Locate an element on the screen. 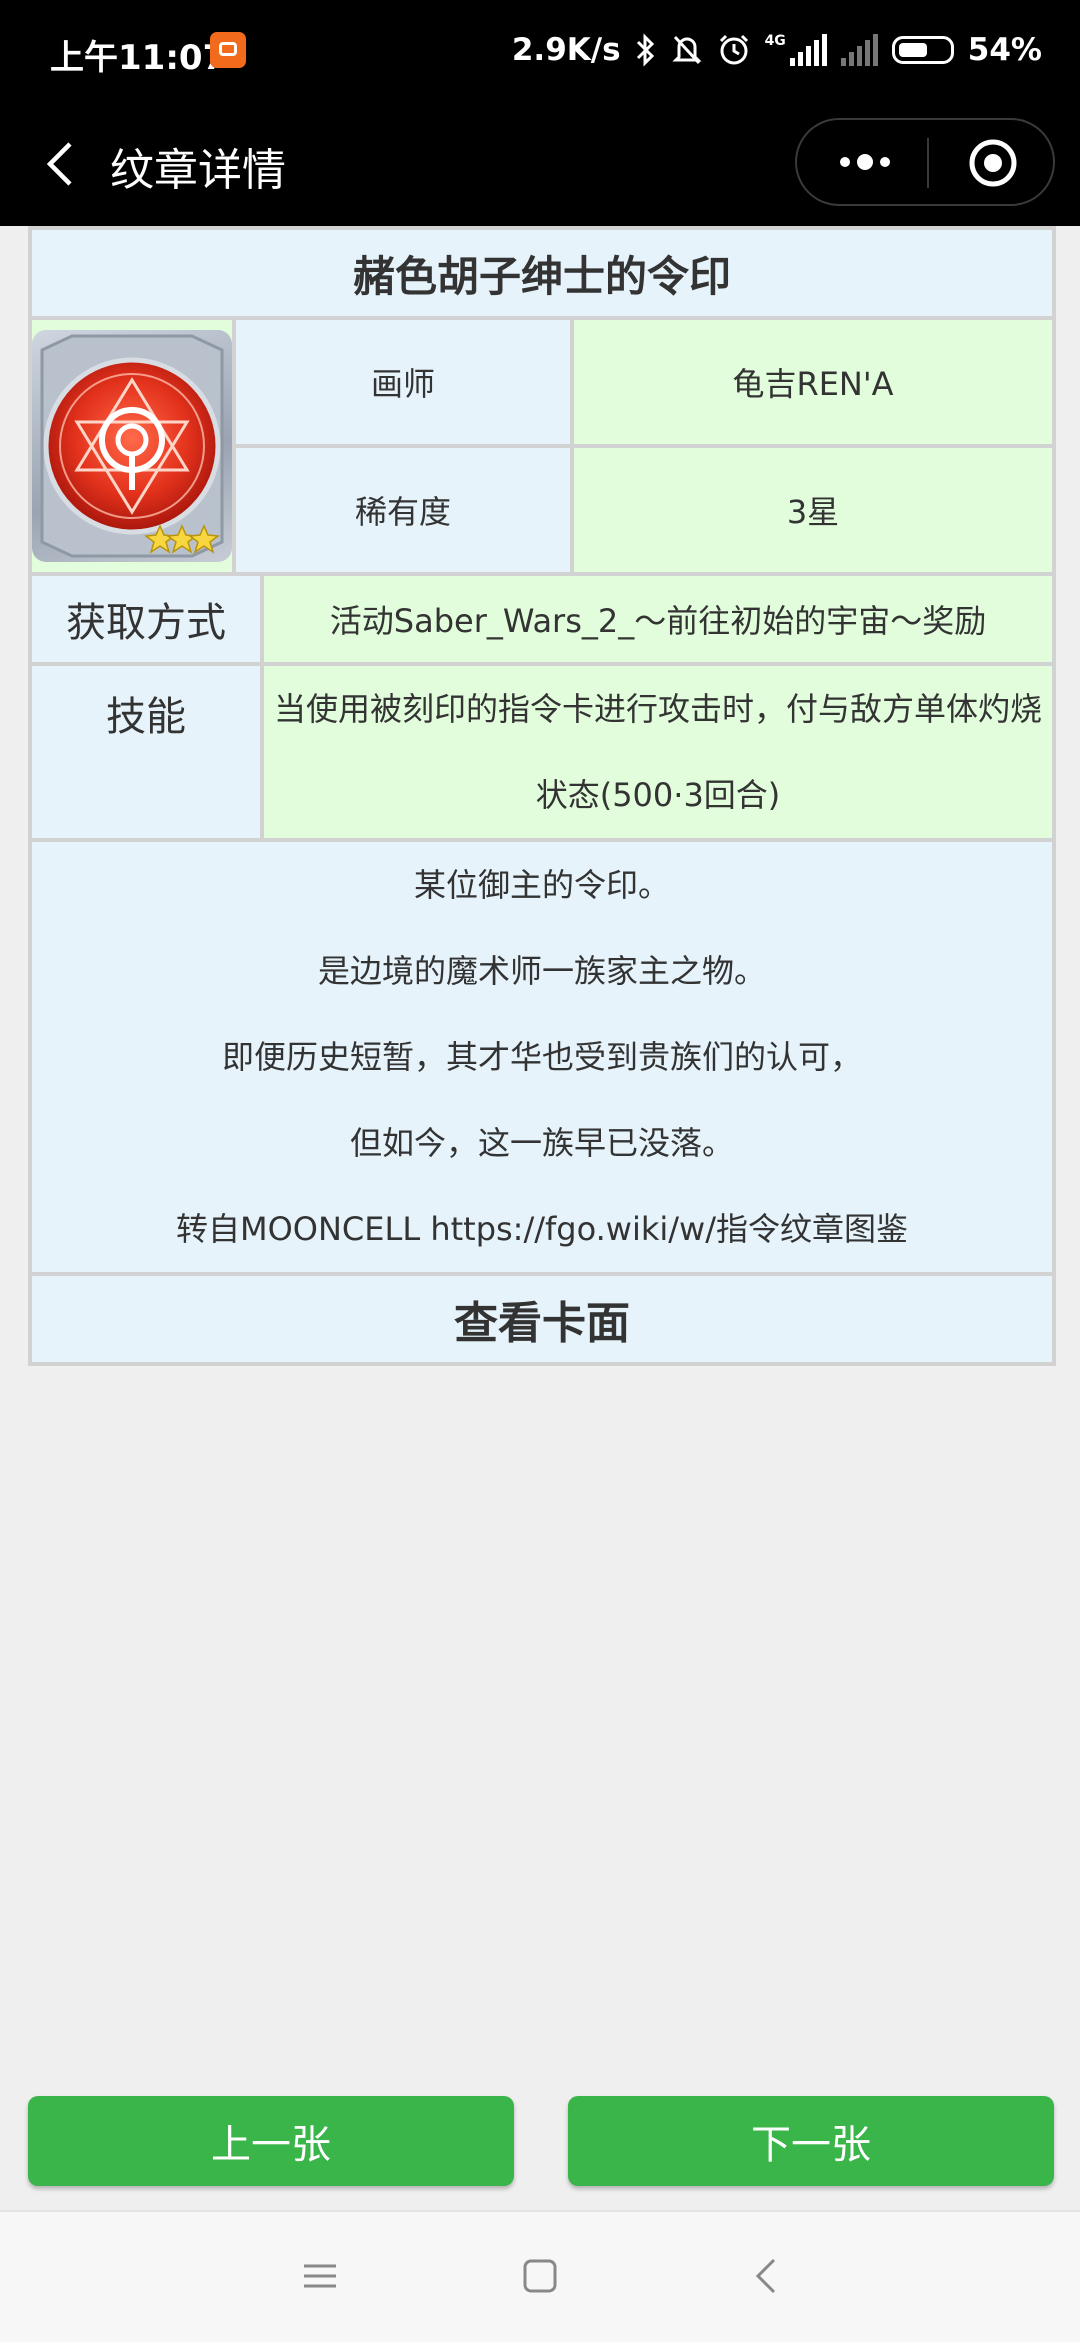 The height and width of the screenshot is (2342, 1080). description-source: 转自MOONCELL https://fgo.wiki/w/指令纹章图鉴 is located at coordinates (542, 1229).